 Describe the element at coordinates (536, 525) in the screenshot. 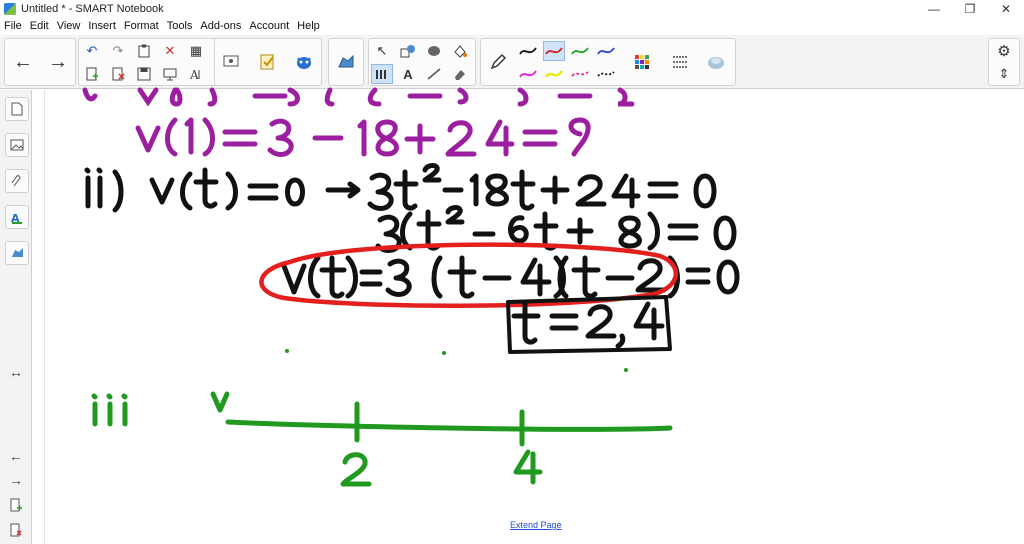

I see `extend-page-link: Extend Page` at that location.